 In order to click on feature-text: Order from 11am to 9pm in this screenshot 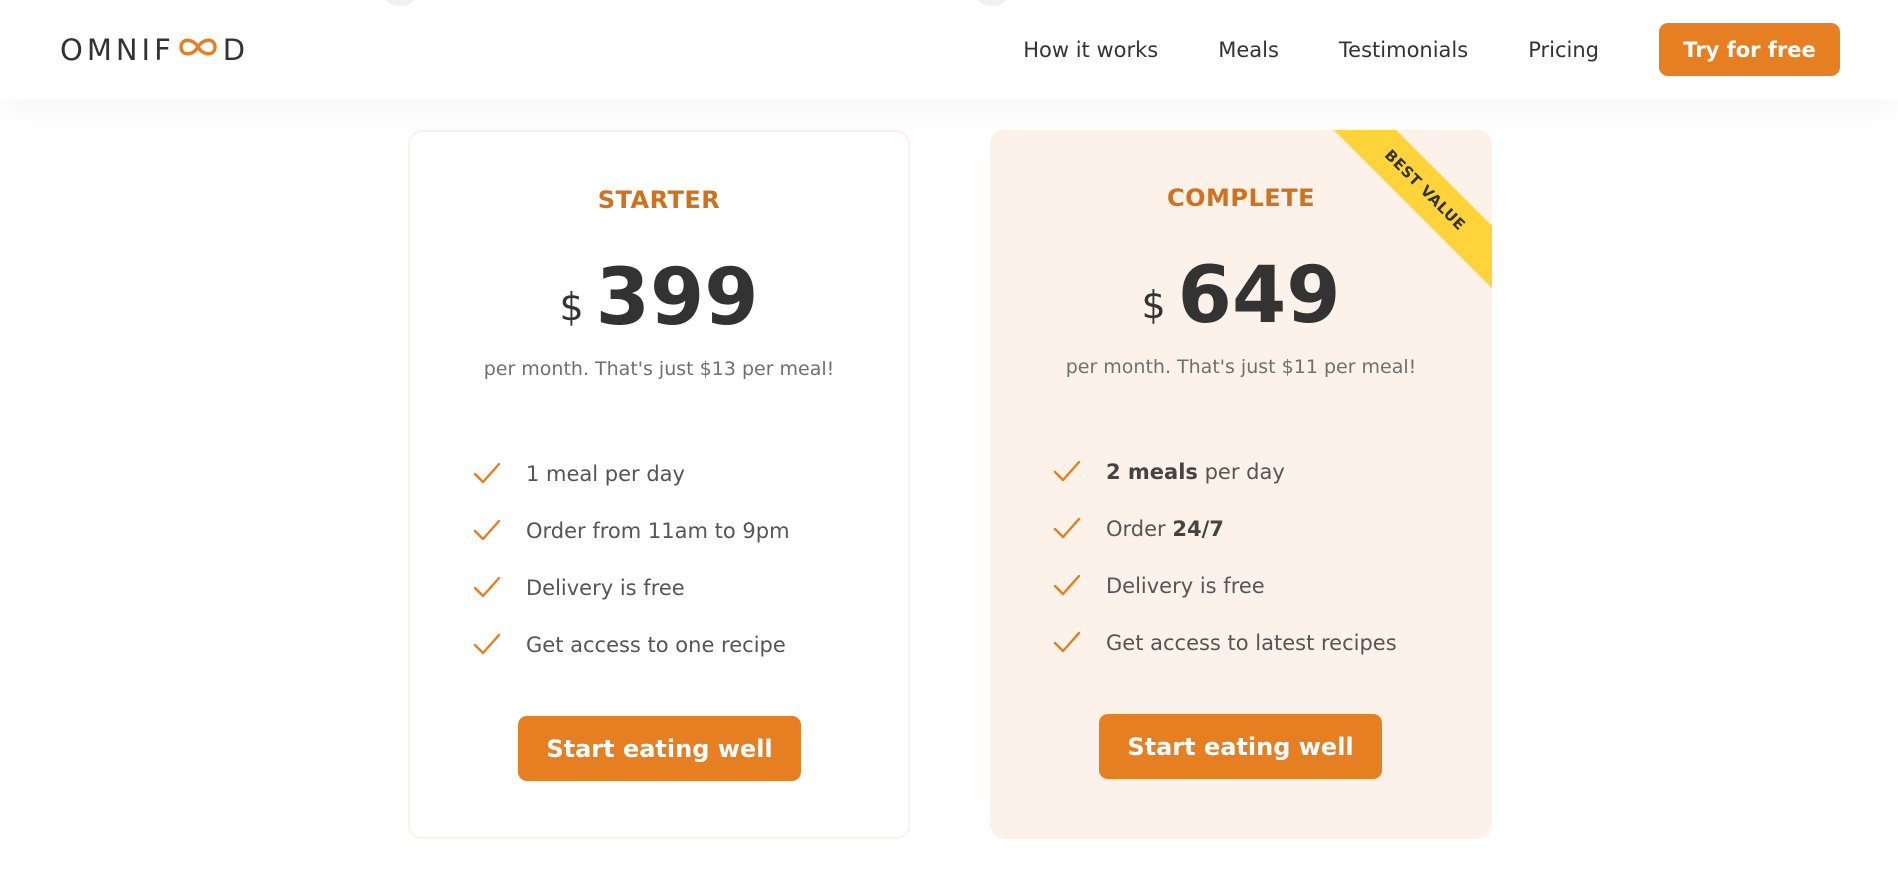, I will do `click(658, 530)`.